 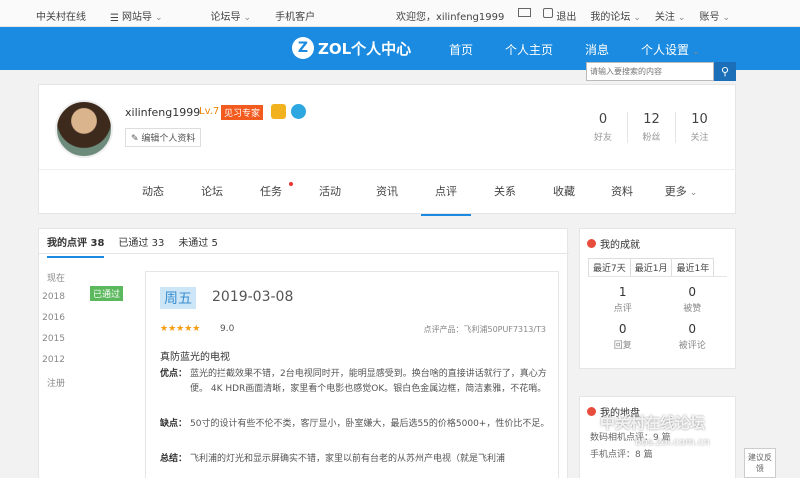 What do you see at coordinates (76, 246) in the screenshot?
I see `tab-my-reviews: 我的点评 38` at bounding box center [76, 246].